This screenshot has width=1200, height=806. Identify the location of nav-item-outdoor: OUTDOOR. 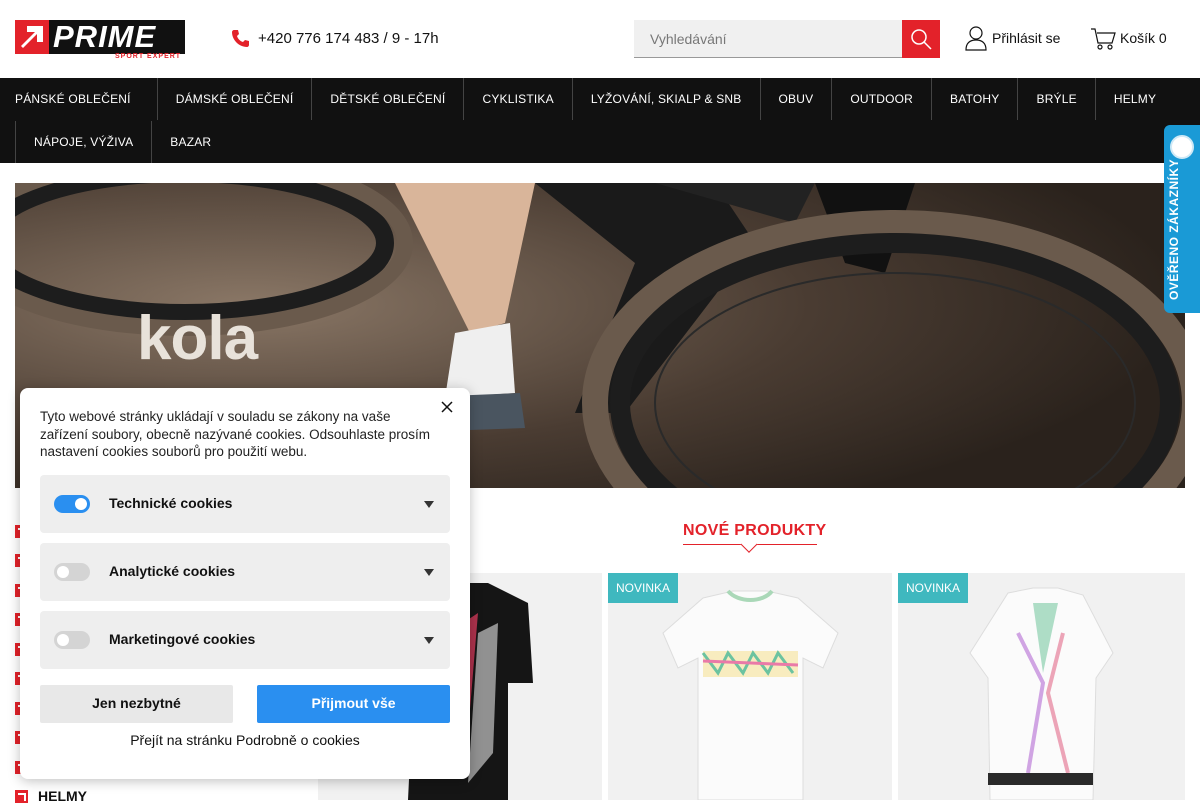
(882, 99).